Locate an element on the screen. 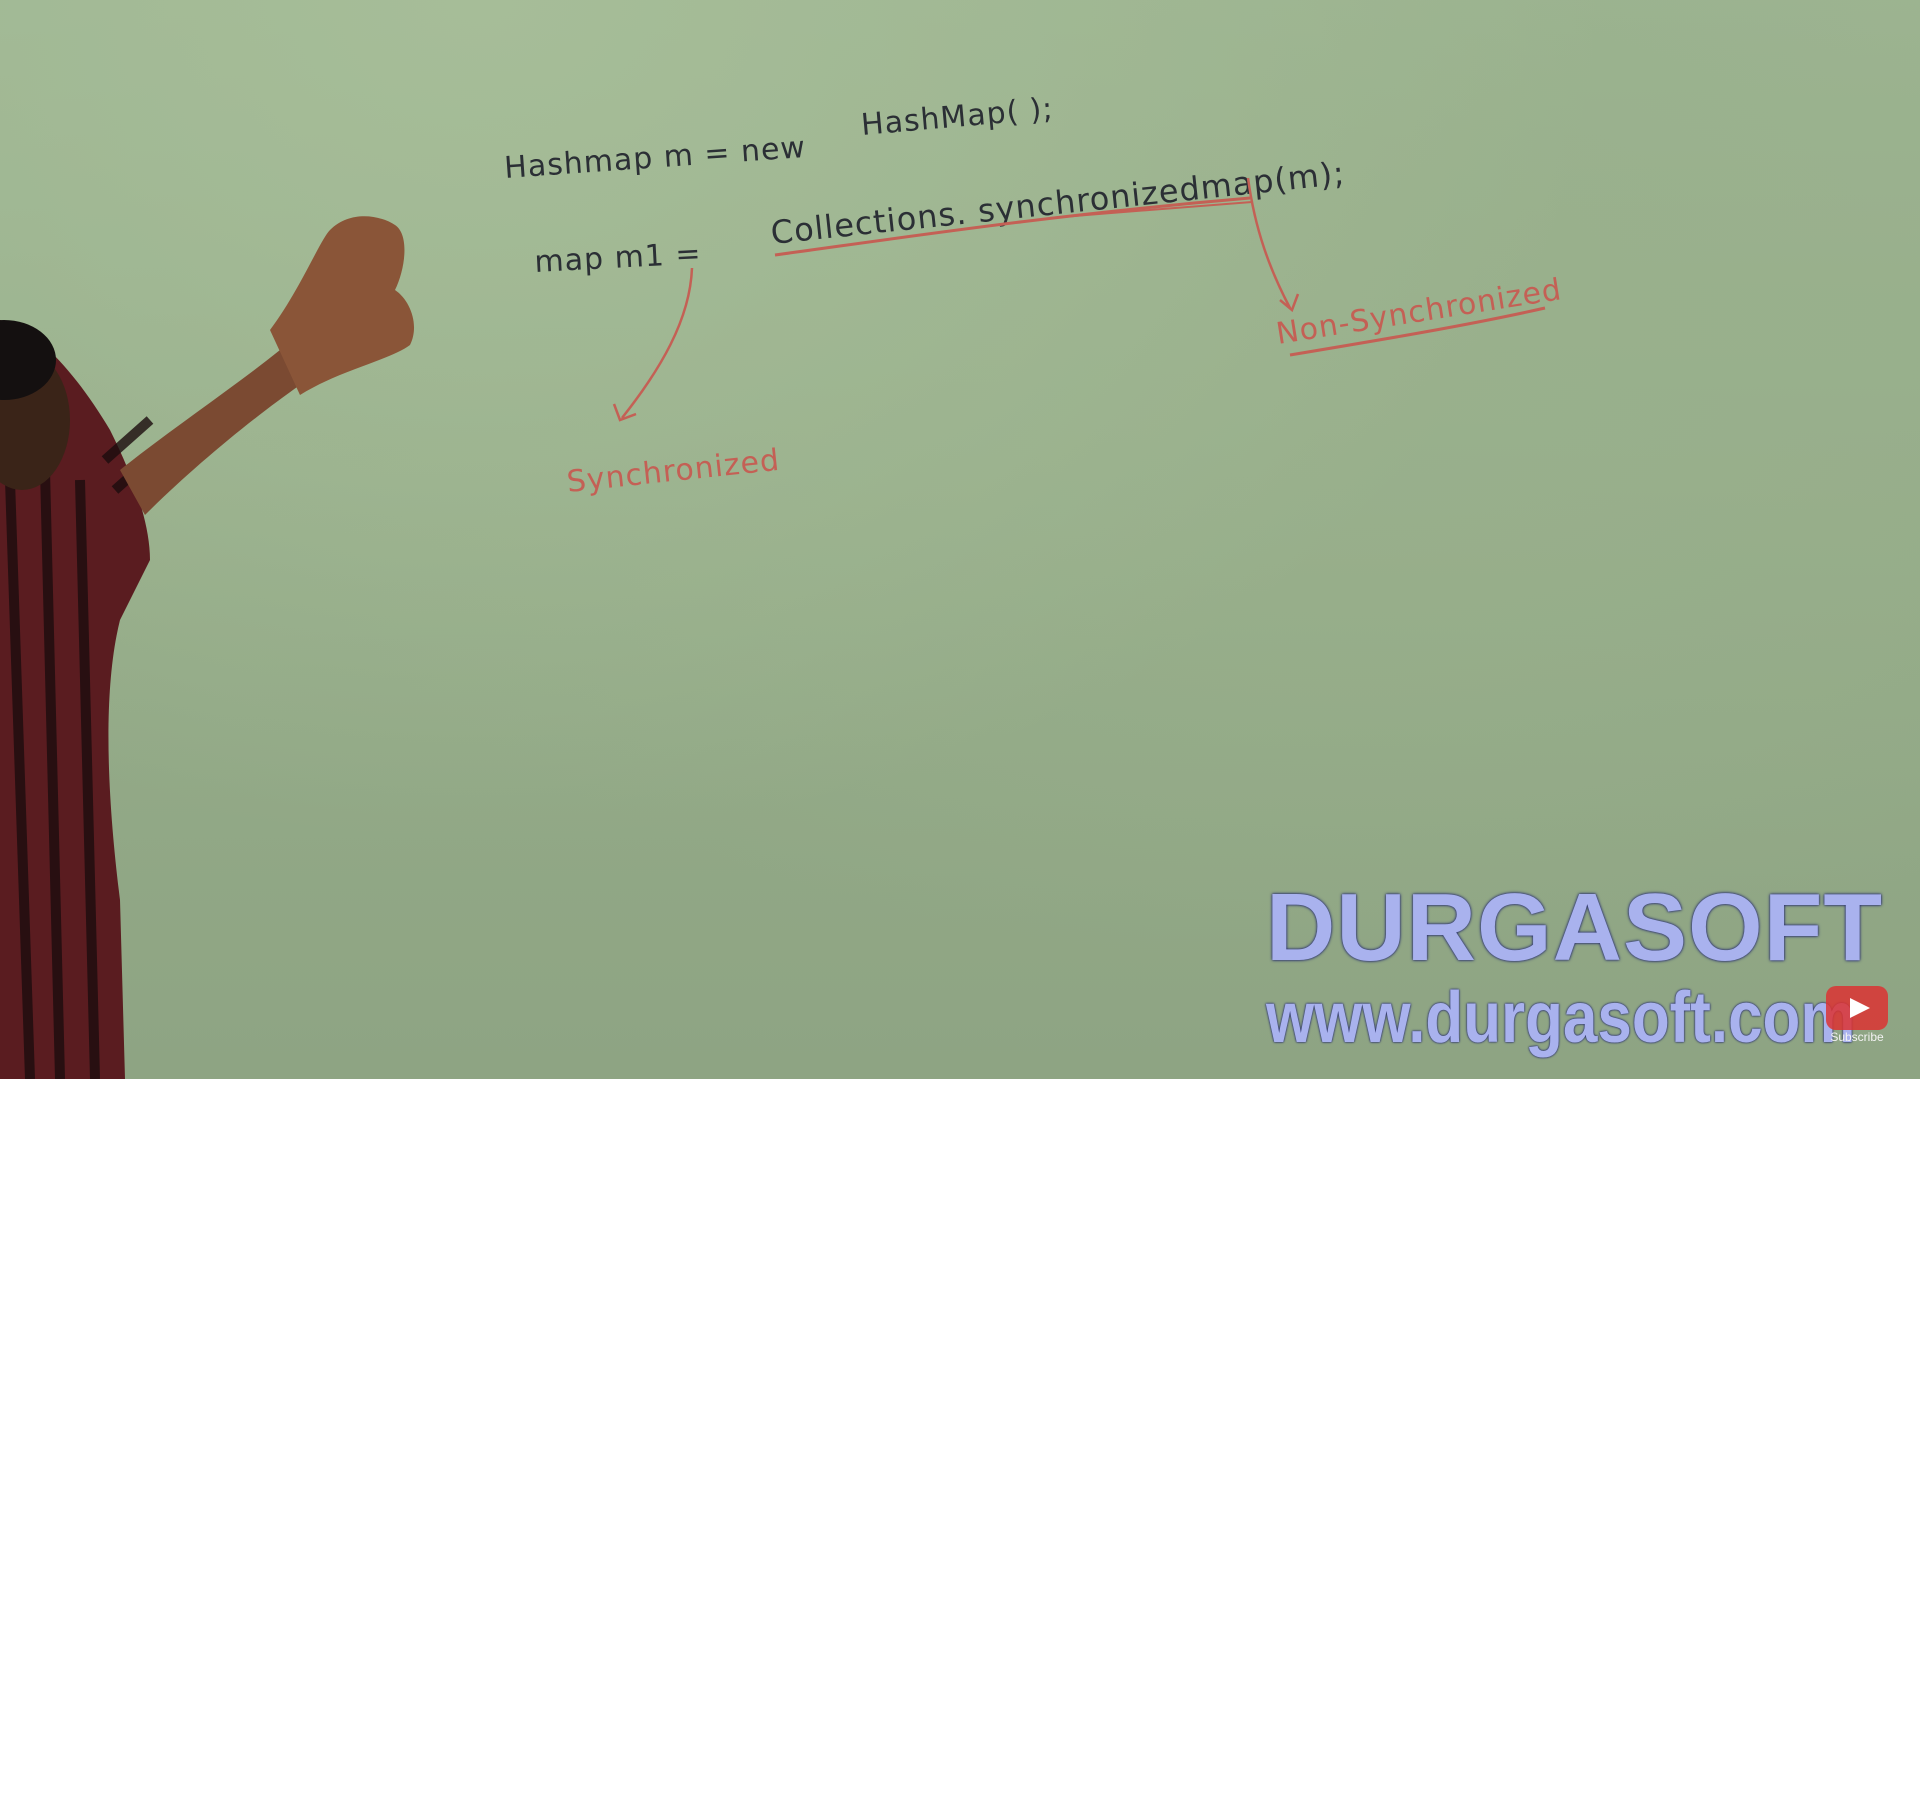 Image resolution: width=1920 pixels, height=1803 pixels. presenter-hand is located at coordinates (342, 305).